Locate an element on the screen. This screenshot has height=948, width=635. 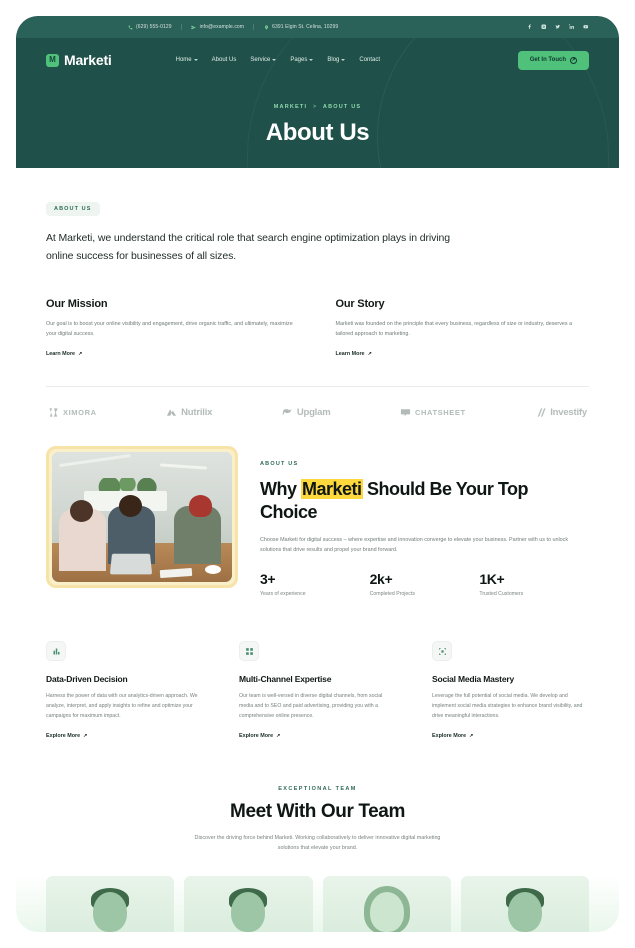
nav-item-blog: Blog is located at coordinates (336, 60).